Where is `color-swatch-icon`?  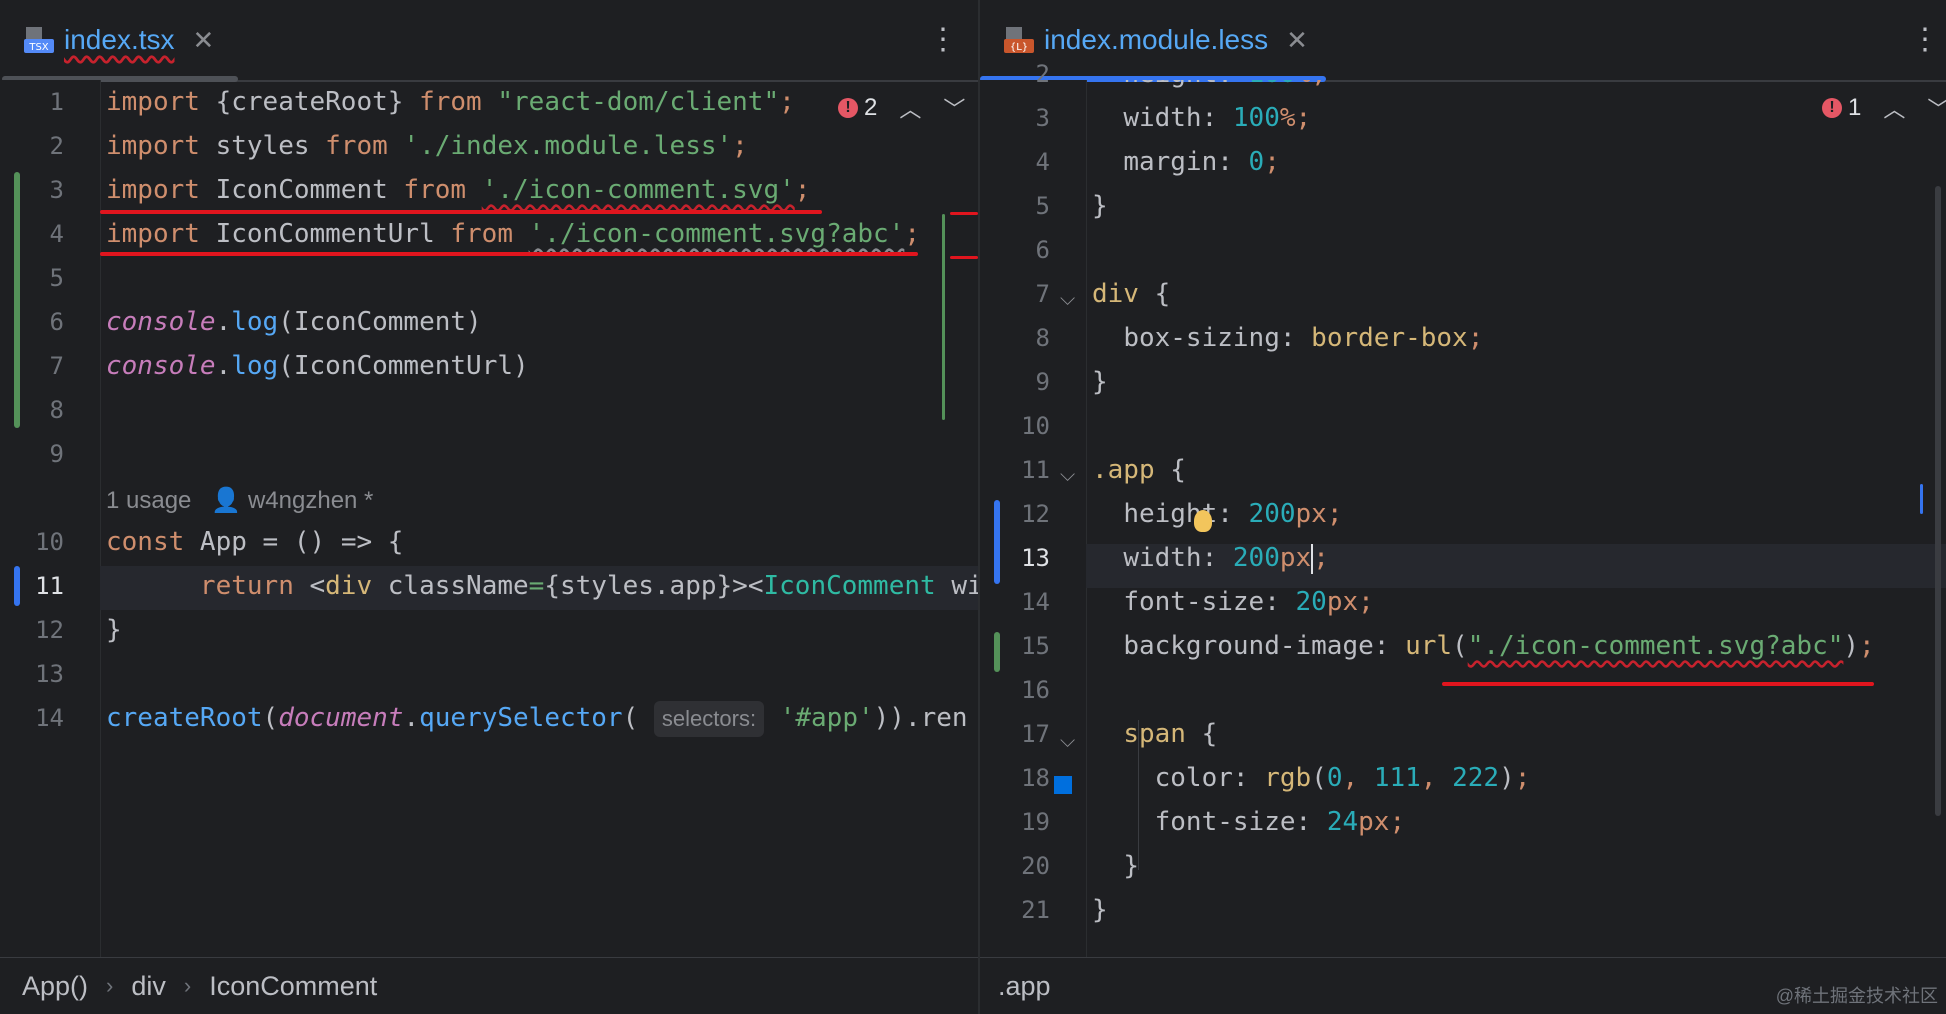
color-swatch-icon is located at coordinates (1063, 785).